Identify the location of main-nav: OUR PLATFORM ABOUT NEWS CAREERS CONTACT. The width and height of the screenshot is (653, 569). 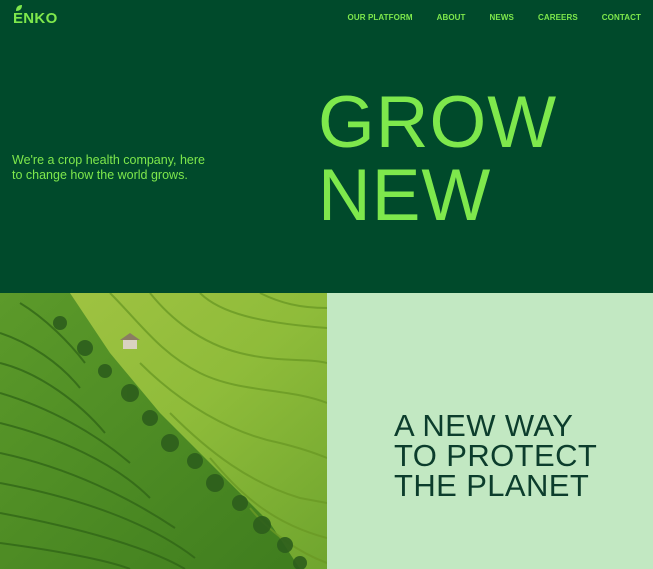
(482, 17).